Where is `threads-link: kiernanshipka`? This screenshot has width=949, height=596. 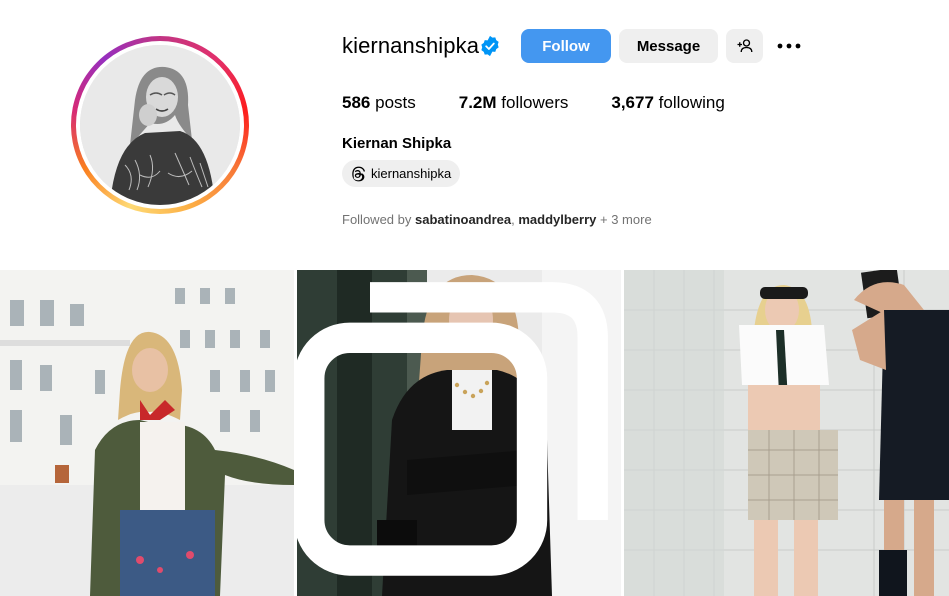
threads-link: kiernanshipka is located at coordinates (401, 173).